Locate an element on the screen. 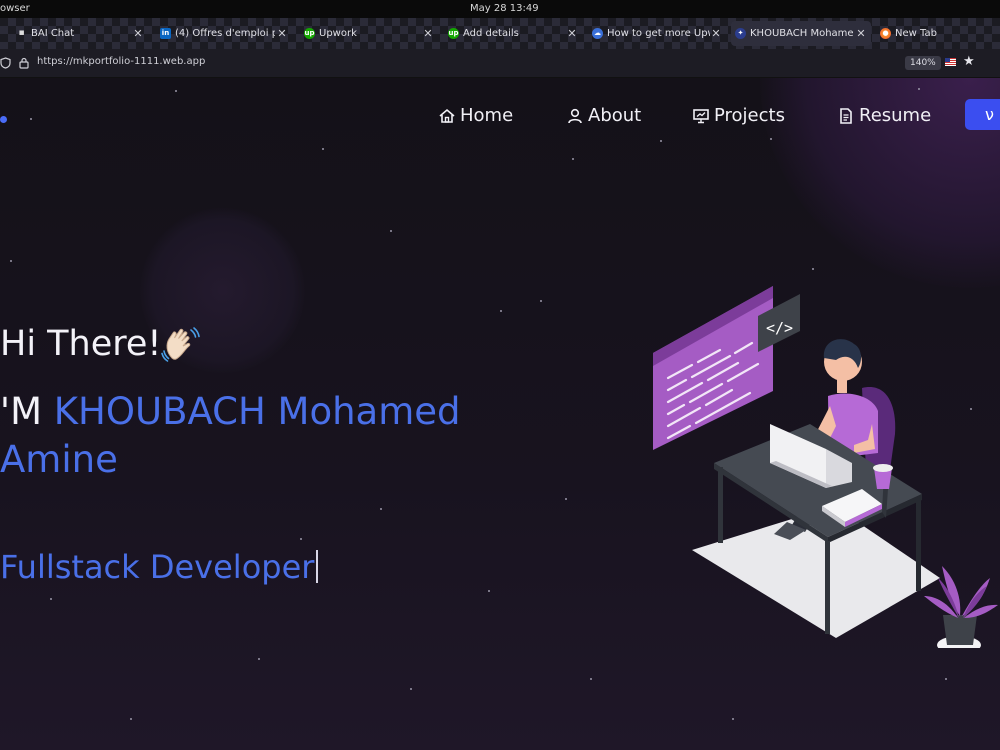  github-button: ν is located at coordinates (982, 114).